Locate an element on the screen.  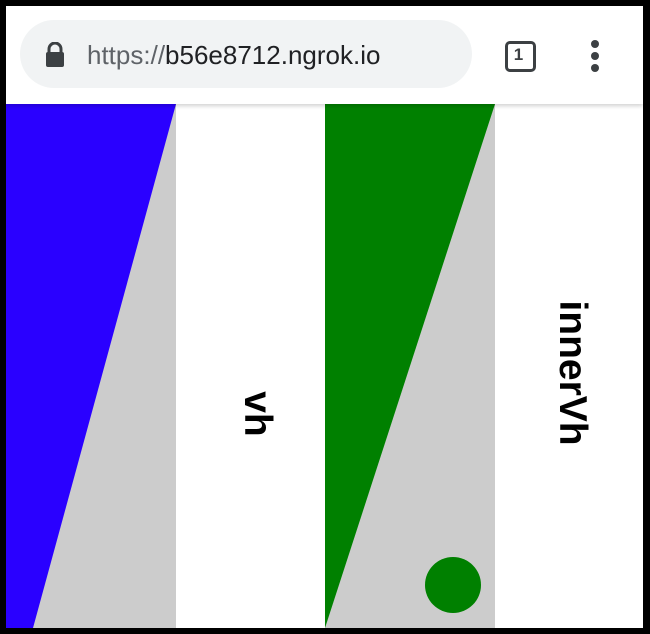
lock-icon is located at coordinates (55, 54).